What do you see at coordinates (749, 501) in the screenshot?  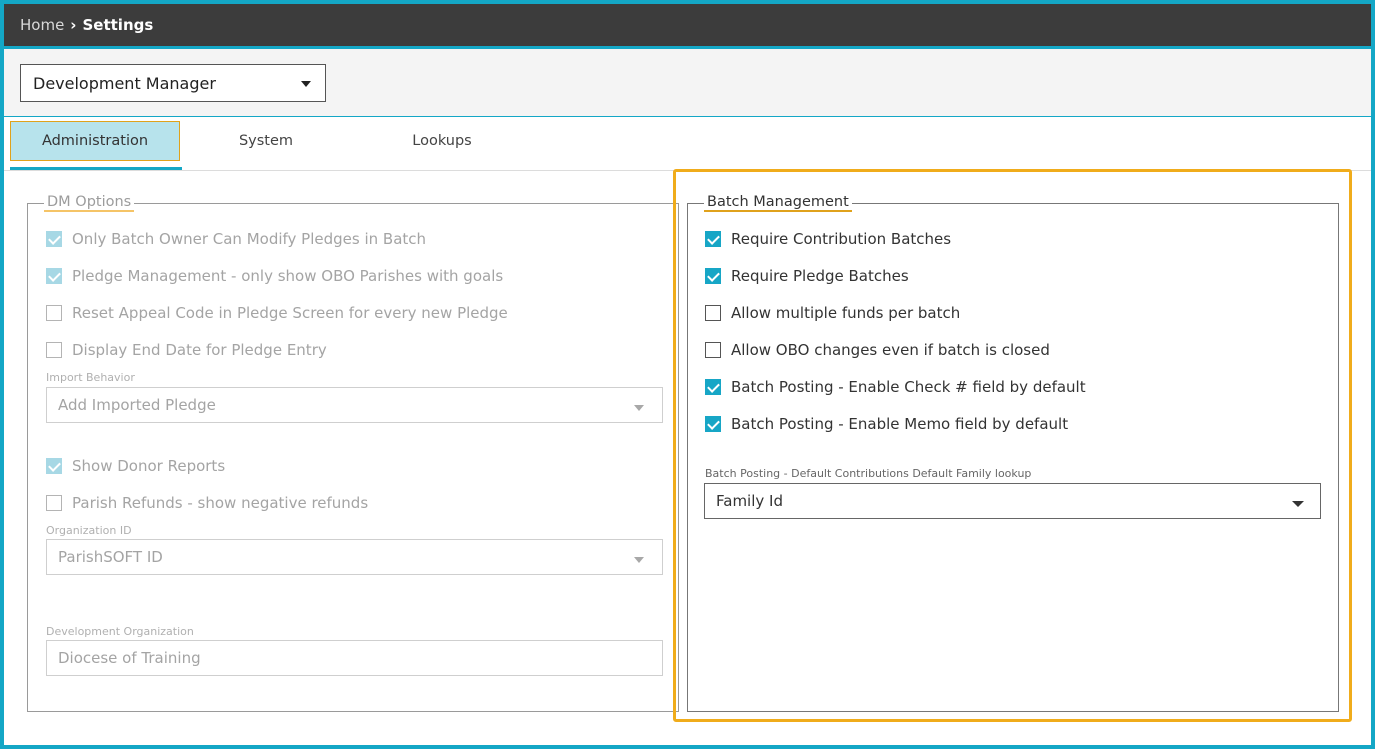 I see `family-lookup-value: Family Id` at bounding box center [749, 501].